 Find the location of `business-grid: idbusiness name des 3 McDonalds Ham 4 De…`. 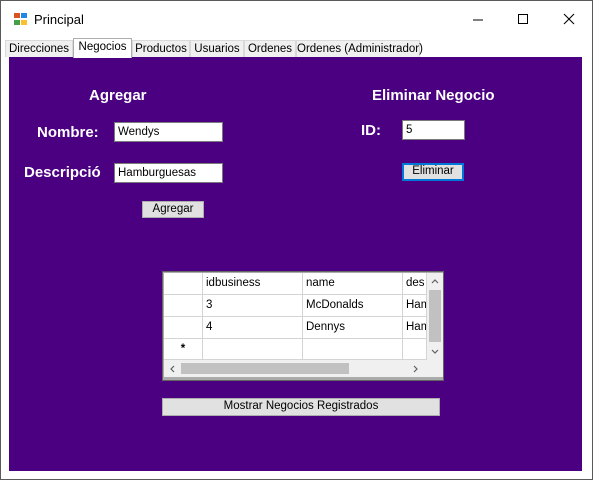

business-grid: idbusiness name des 3 McDonalds Ham 4 De… is located at coordinates (303, 326).